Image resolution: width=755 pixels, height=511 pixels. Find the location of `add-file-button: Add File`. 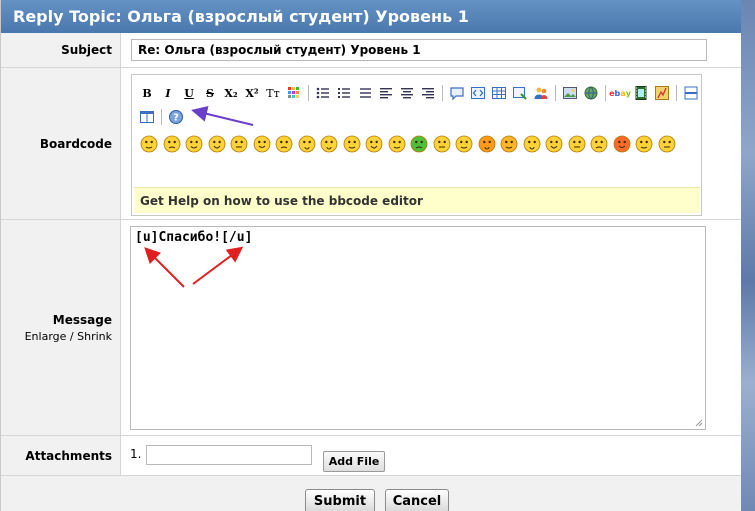

add-file-button: Add File is located at coordinates (354, 461).